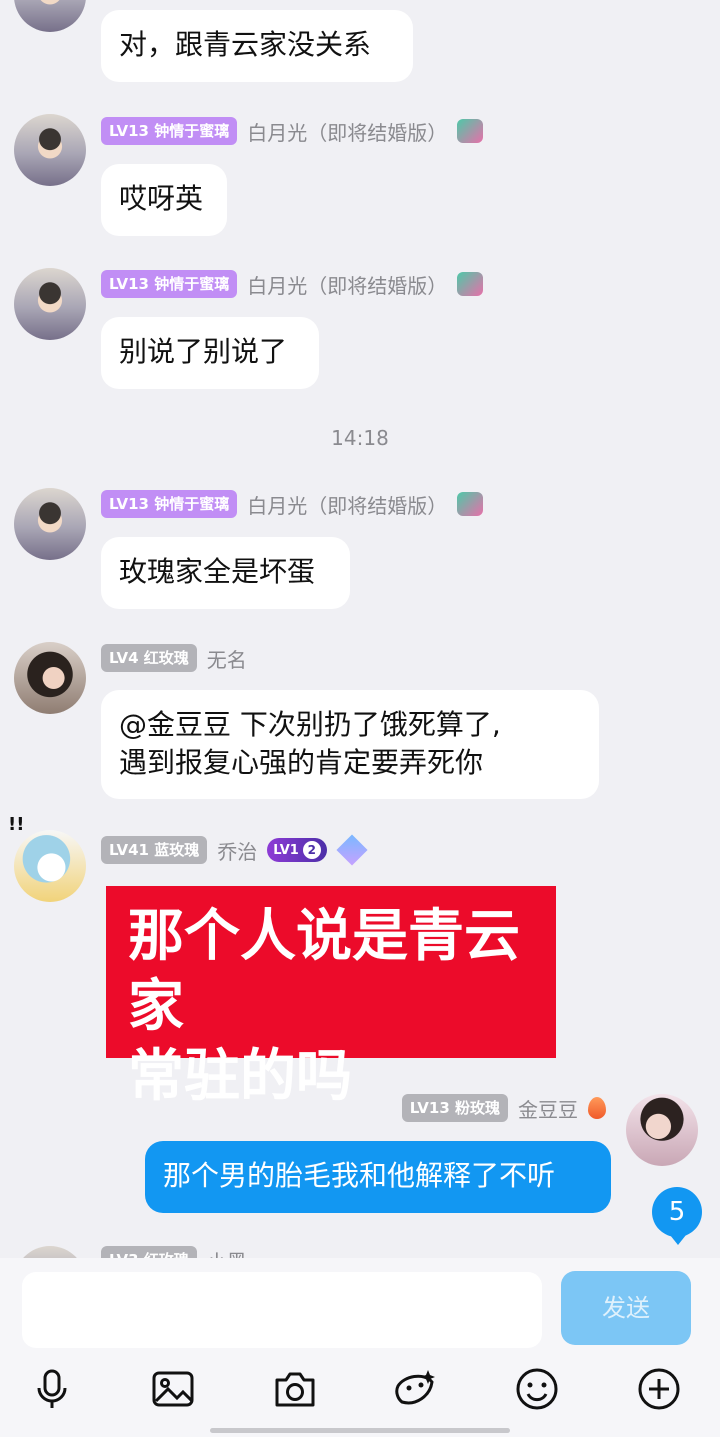  What do you see at coordinates (52, 1389) in the screenshot?
I see `microphone-icon` at bounding box center [52, 1389].